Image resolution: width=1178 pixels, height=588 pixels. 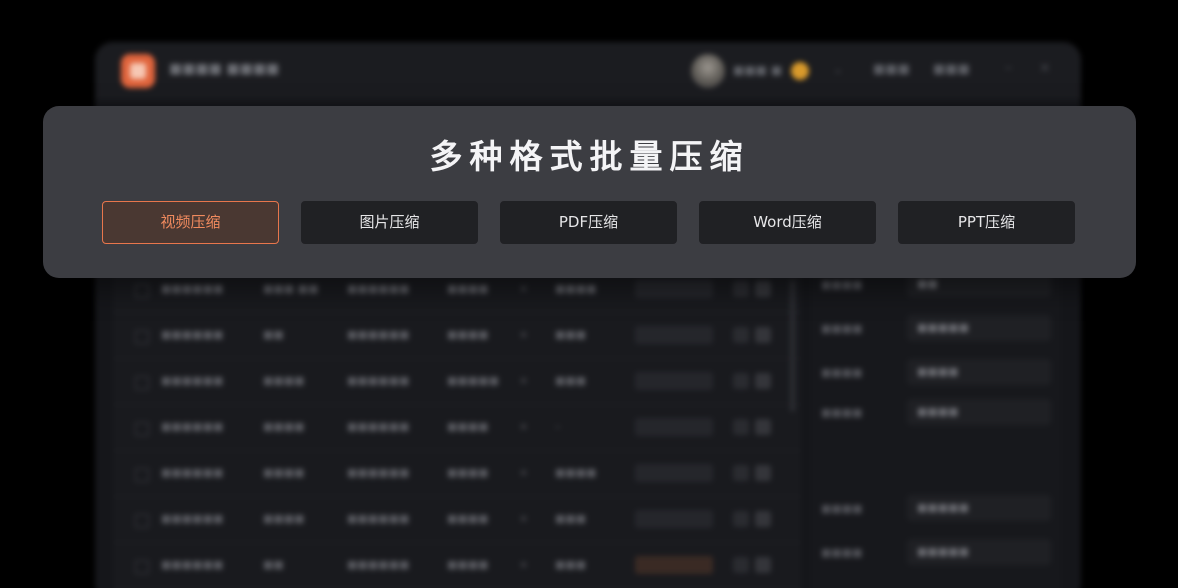 What do you see at coordinates (708, 71) in the screenshot?
I see `avatar` at bounding box center [708, 71].